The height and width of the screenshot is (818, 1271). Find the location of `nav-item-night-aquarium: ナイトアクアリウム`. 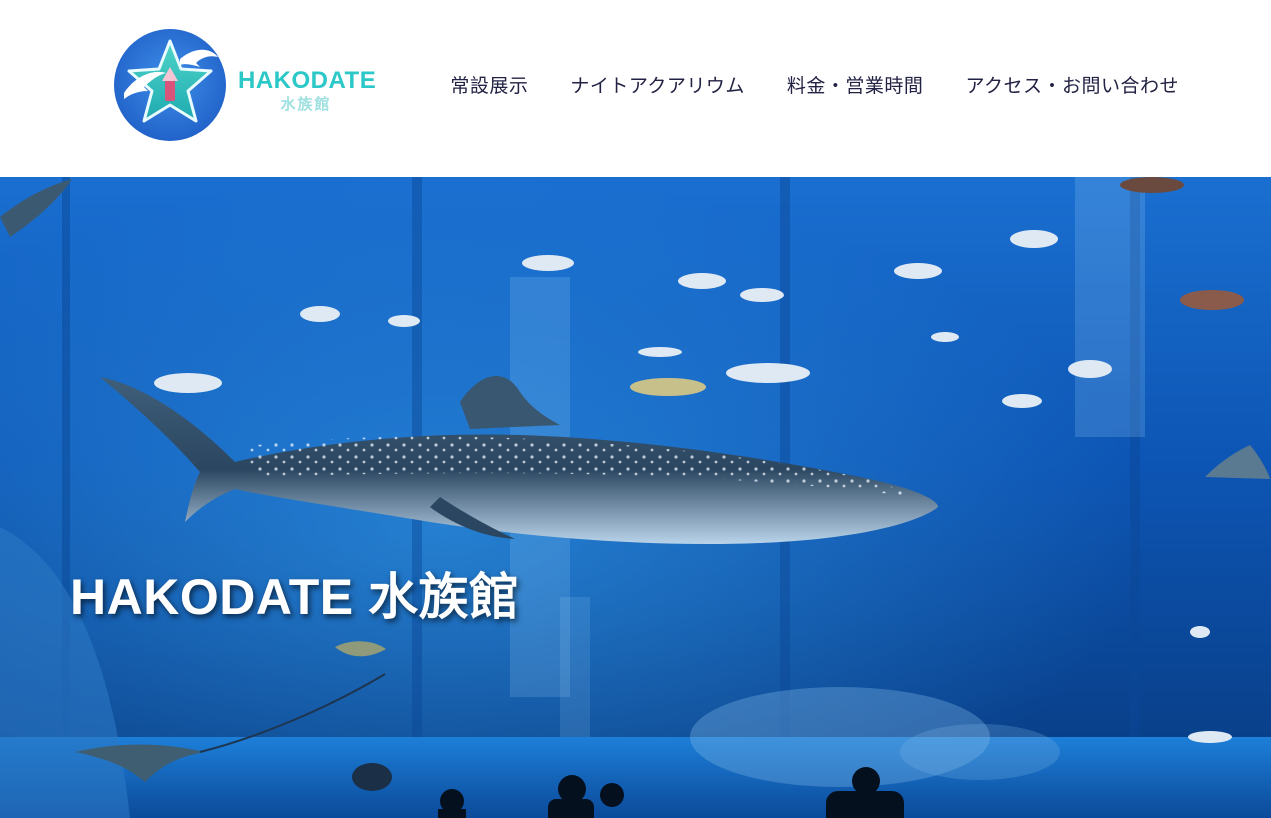

nav-item-night-aquarium: ナイトアクアリウム is located at coordinates (657, 86).